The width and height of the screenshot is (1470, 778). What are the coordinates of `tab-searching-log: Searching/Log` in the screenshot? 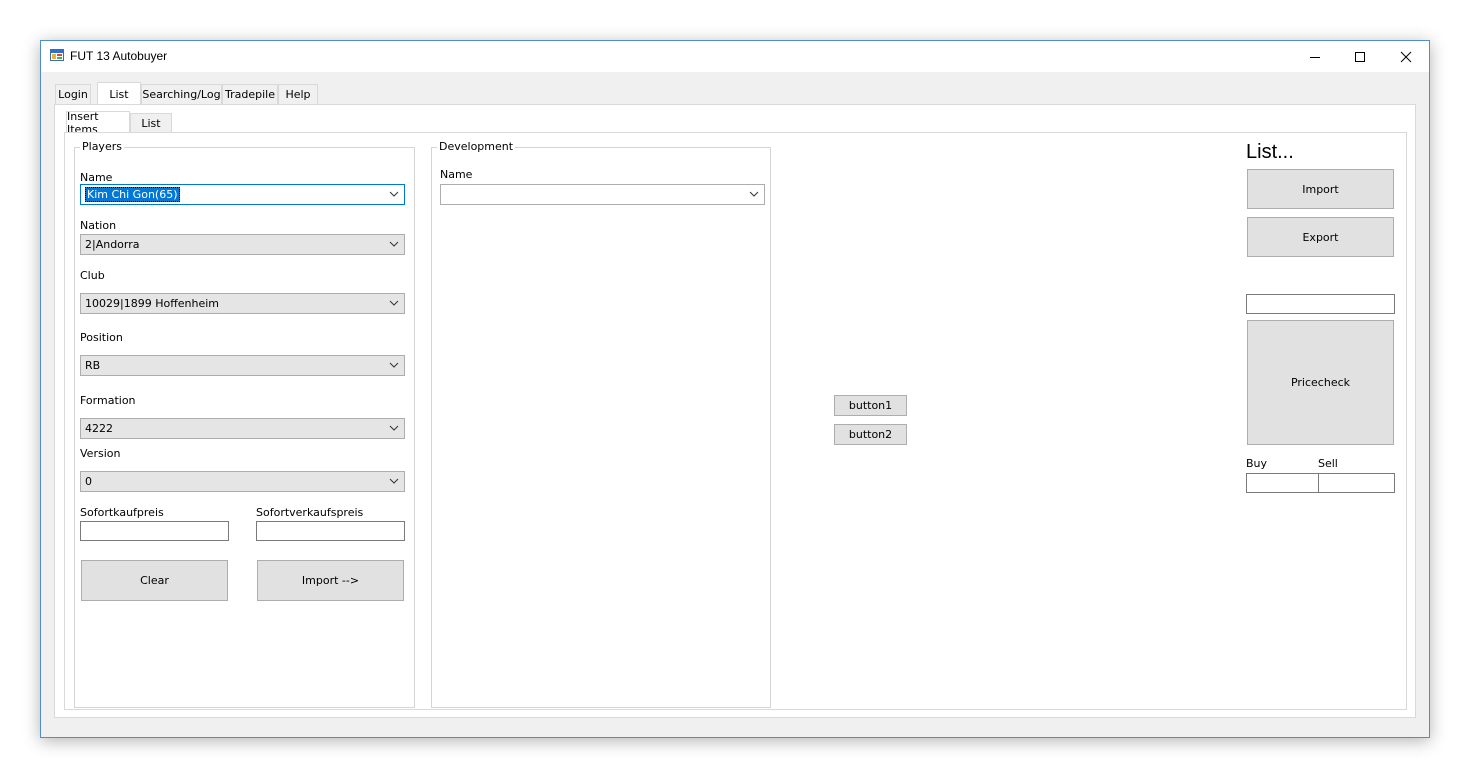 It's located at (181, 94).